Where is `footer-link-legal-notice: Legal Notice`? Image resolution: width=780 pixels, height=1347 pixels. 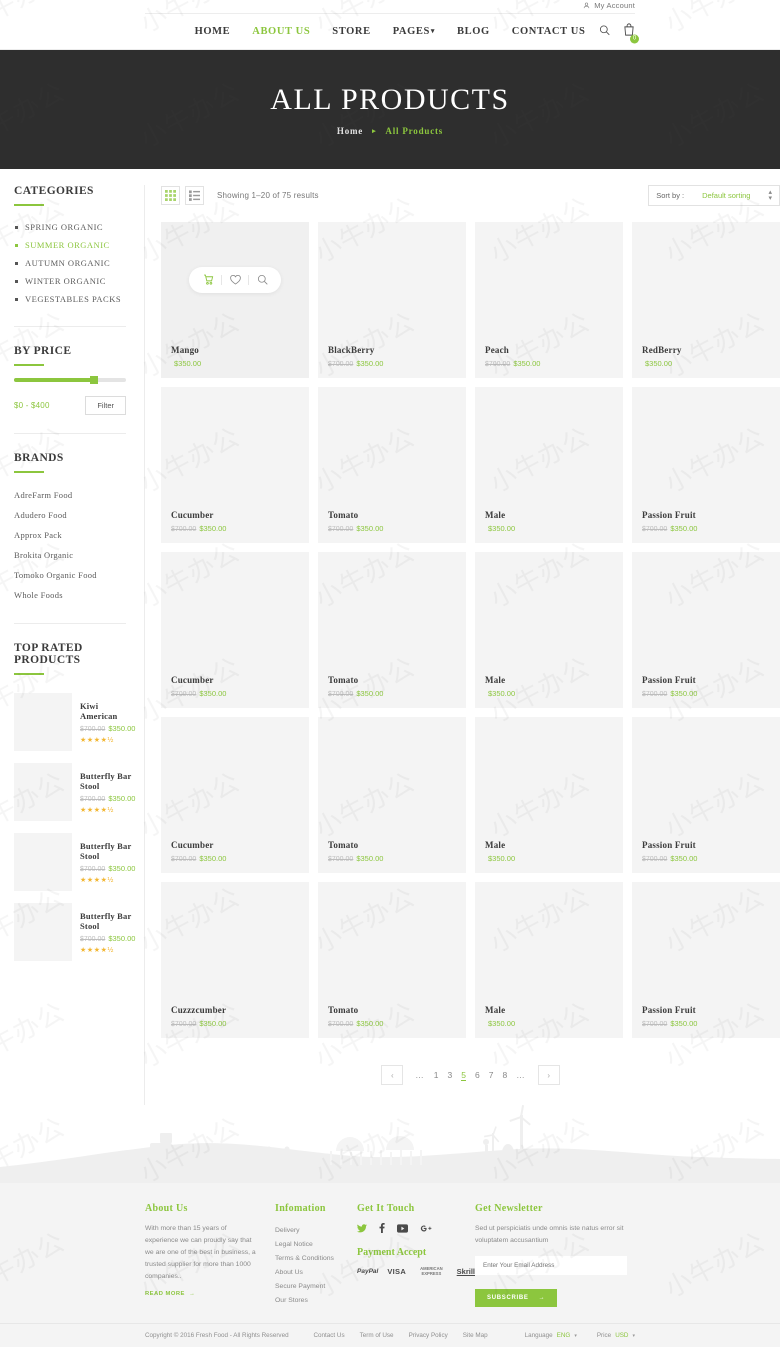
footer-link-legal-notice: Legal Notice is located at coordinates (316, 1244).